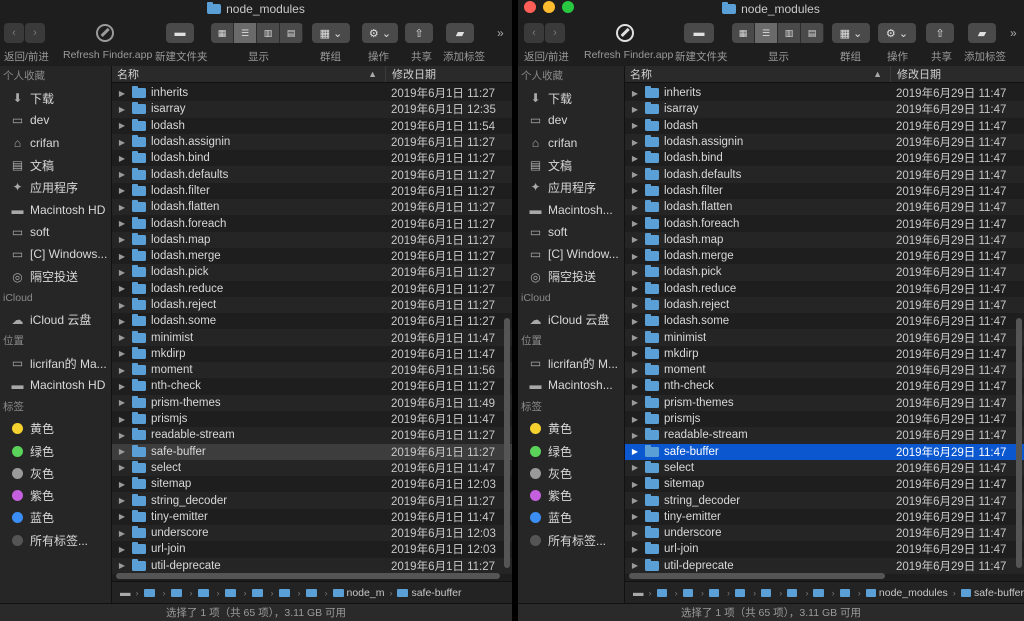 The image size is (1024, 621). What do you see at coordinates (460, 33) in the screenshot?
I see `add-tag-button: ▰` at bounding box center [460, 33].